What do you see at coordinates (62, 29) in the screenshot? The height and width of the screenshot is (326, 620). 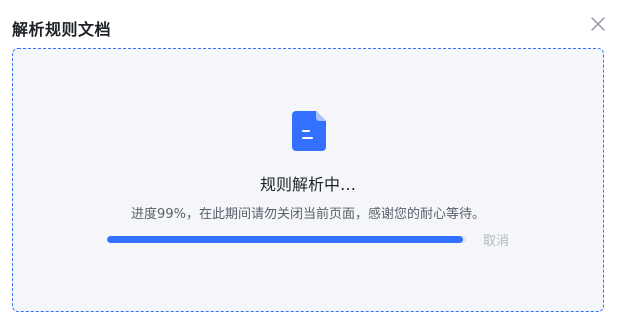 I see `dialog-title: 解析规则文档` at bounding box center [62, 29].